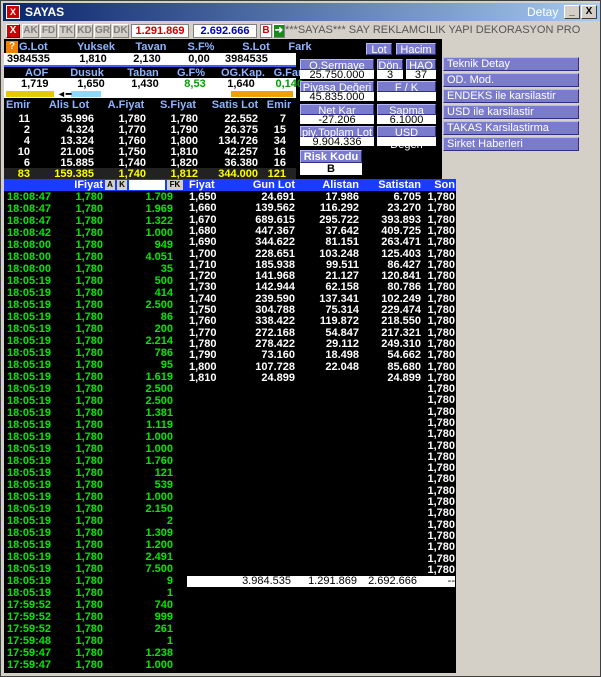 This screenshot has height=677, width=601. What do you see at coordinates (126, 105) in the screenshot?
I see `afiyat-header: A.Fiyat` at bounding box center [126, 105].